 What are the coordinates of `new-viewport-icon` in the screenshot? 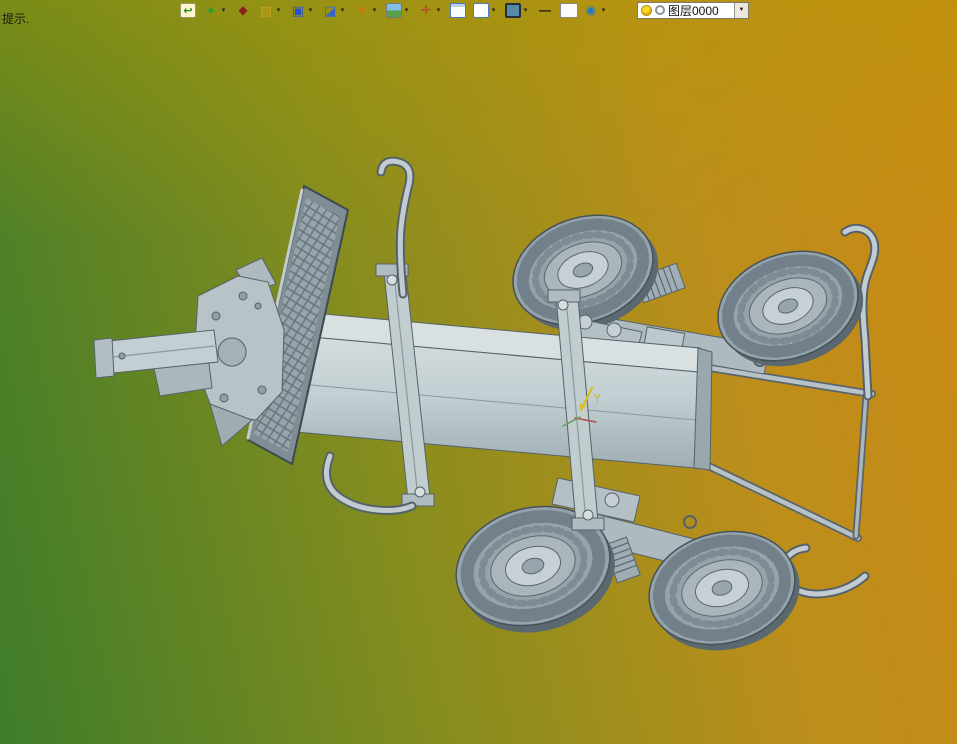 It's located at (481, 10).